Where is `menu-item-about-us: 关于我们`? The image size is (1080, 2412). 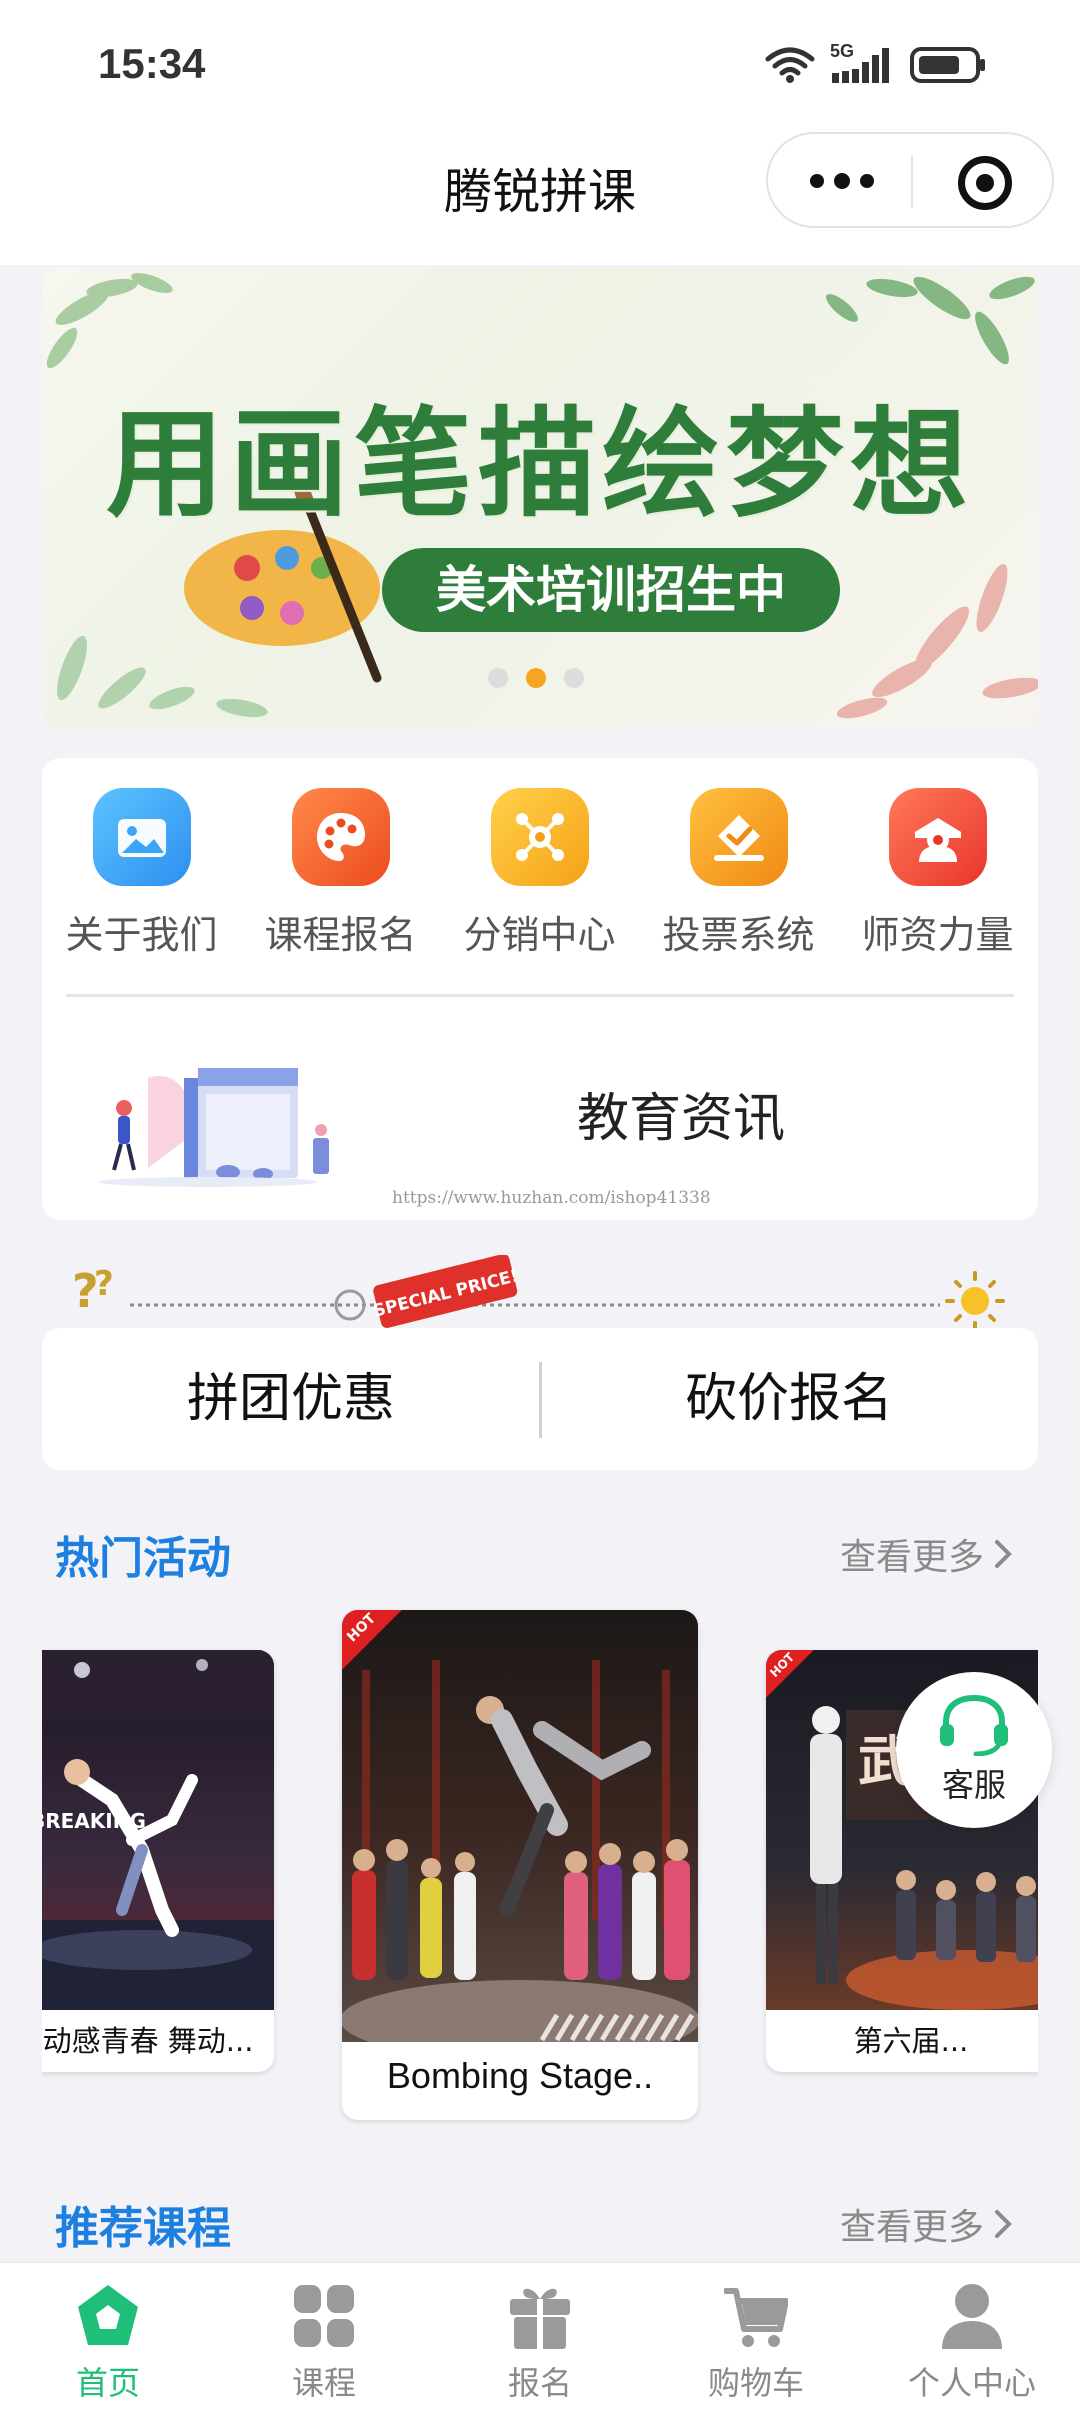
menu-item-about-us: 关于我们 is located at coordinates (141, 873).